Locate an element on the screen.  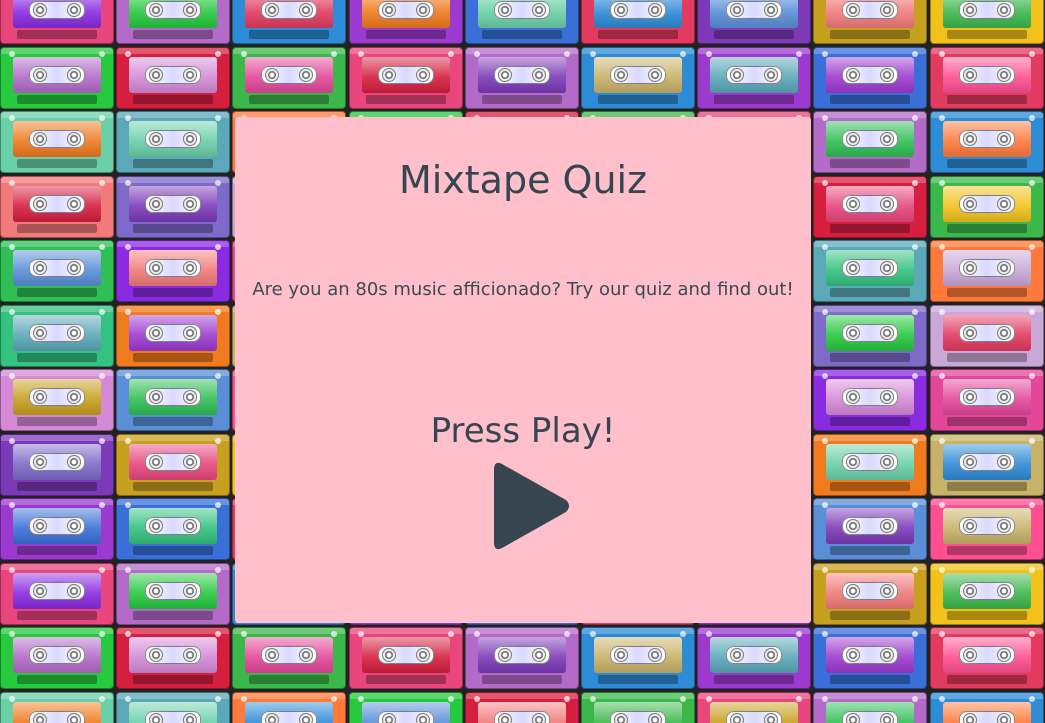
press-play-label: Press Play! is located at coordinates (523, 431).